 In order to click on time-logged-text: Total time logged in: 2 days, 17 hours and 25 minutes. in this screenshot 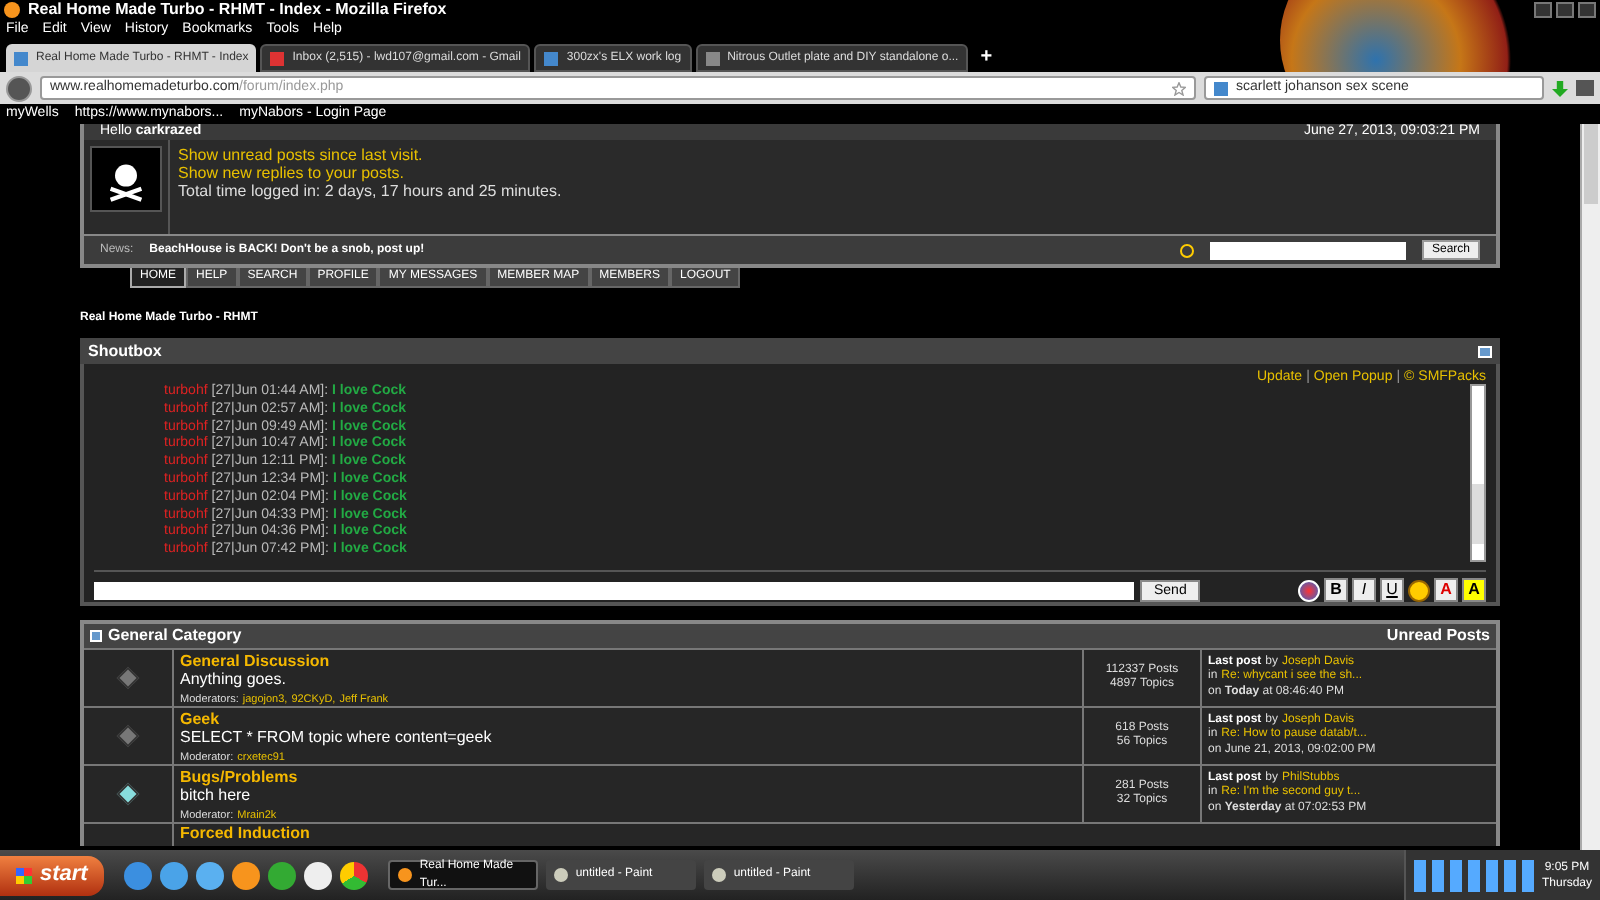, I will do `click(370, 191)`.